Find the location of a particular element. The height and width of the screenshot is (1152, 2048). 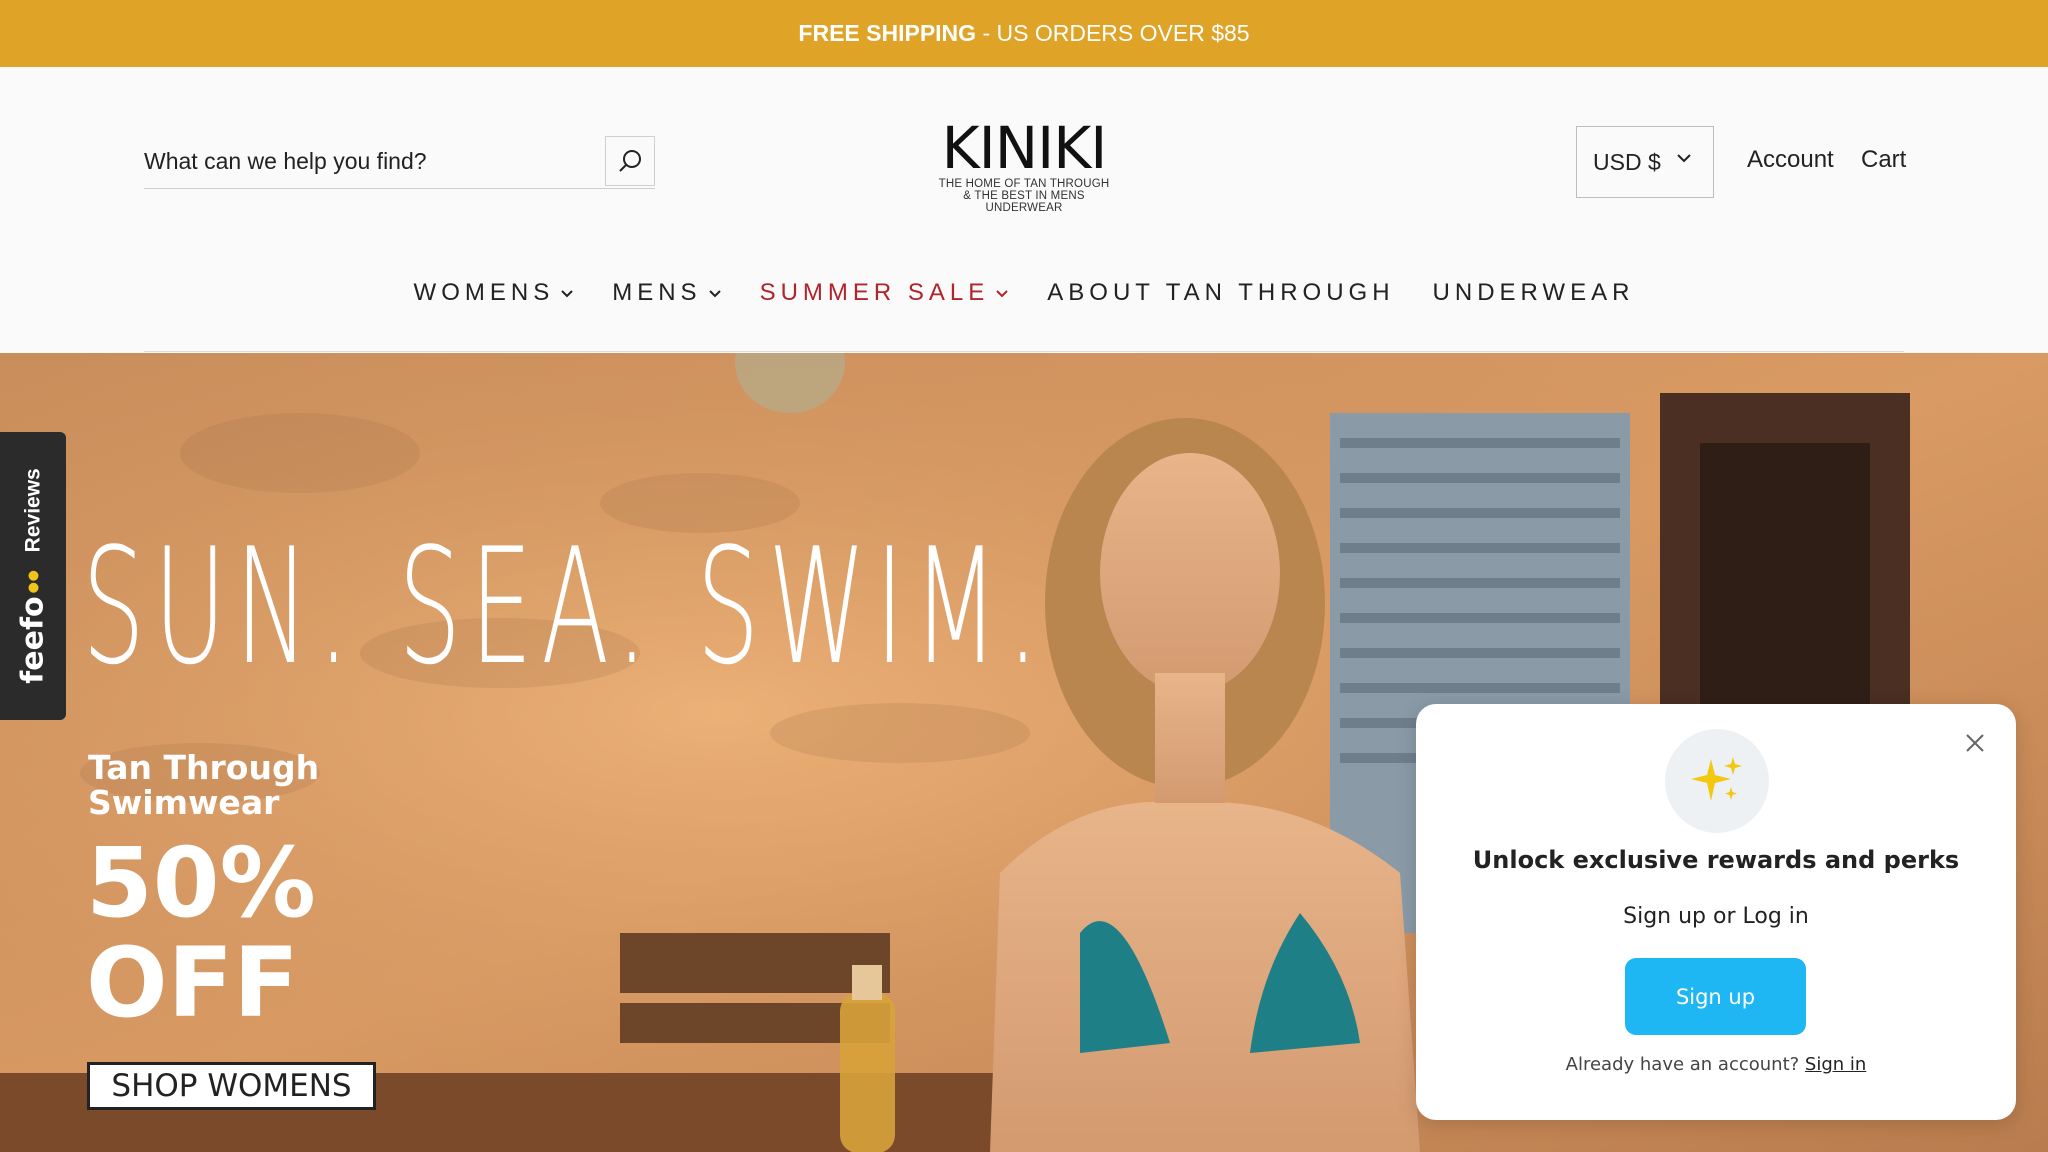

nav-item-summer-sale: SUMMER SALE is located at coordinates (885, 293).